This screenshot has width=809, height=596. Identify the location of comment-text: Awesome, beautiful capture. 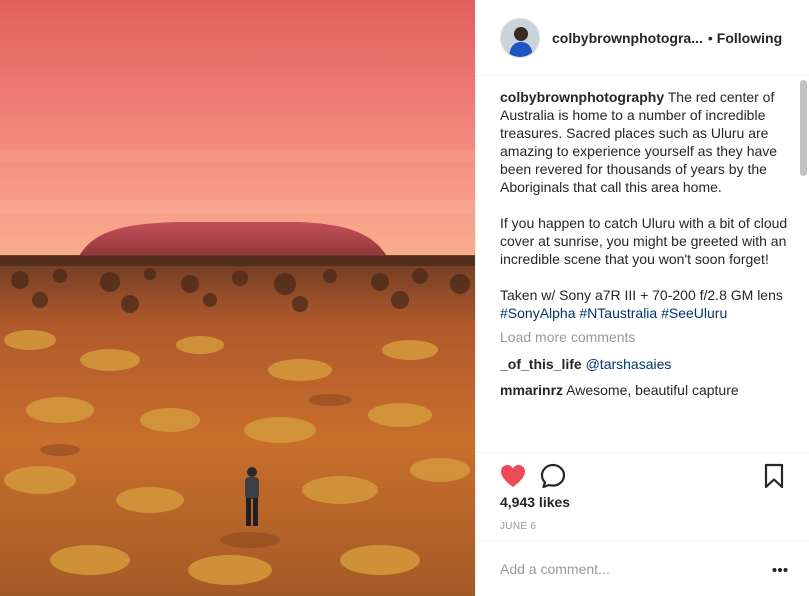
(651, 390).